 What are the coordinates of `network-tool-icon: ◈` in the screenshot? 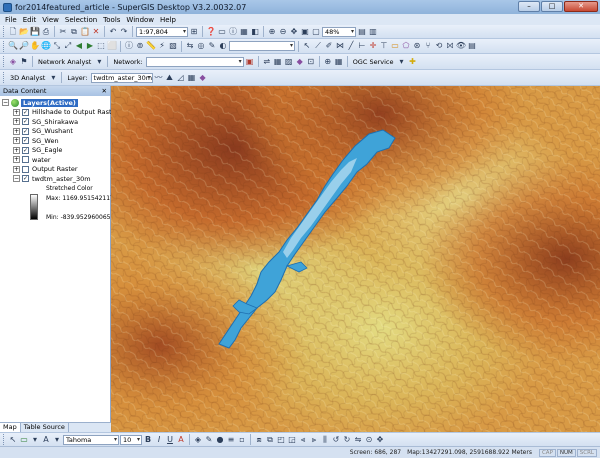 It's located at (13, 62).